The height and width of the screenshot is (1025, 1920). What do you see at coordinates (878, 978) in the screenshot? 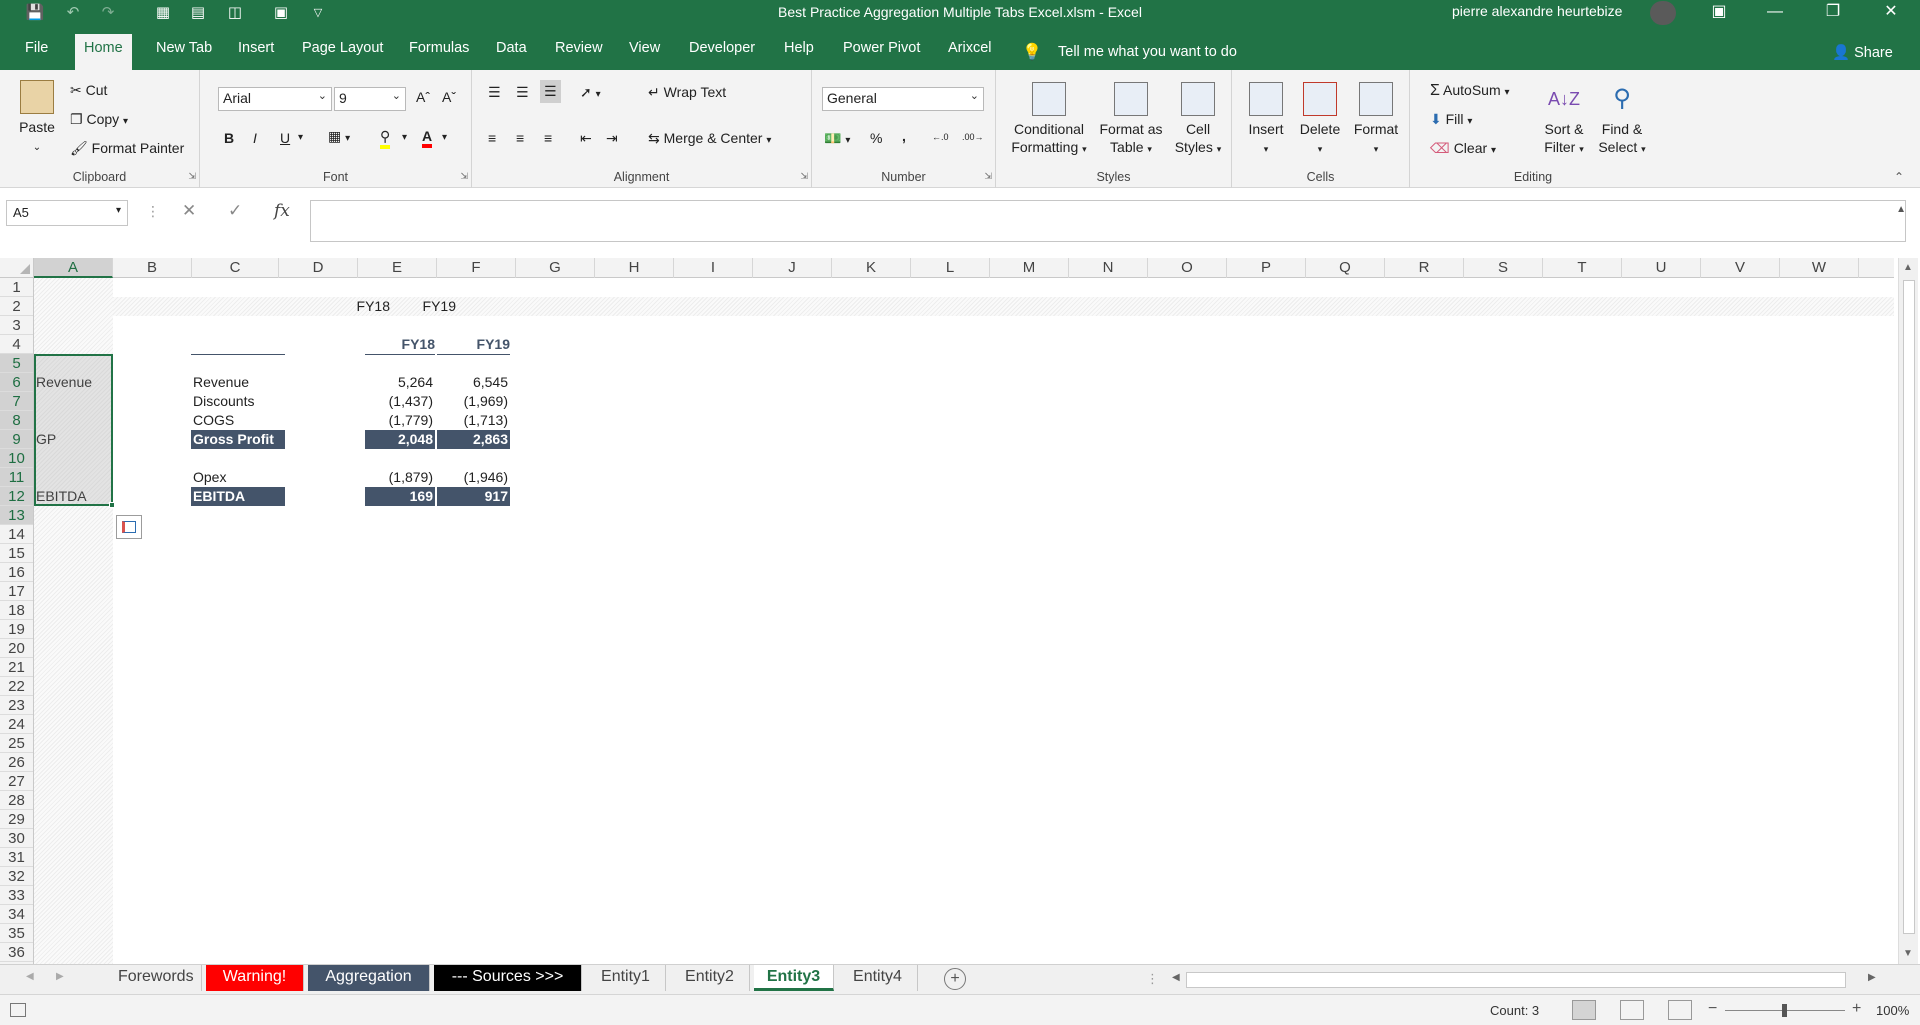
I see `sheet-tab: Entity4` at bounding box center [878, 978].